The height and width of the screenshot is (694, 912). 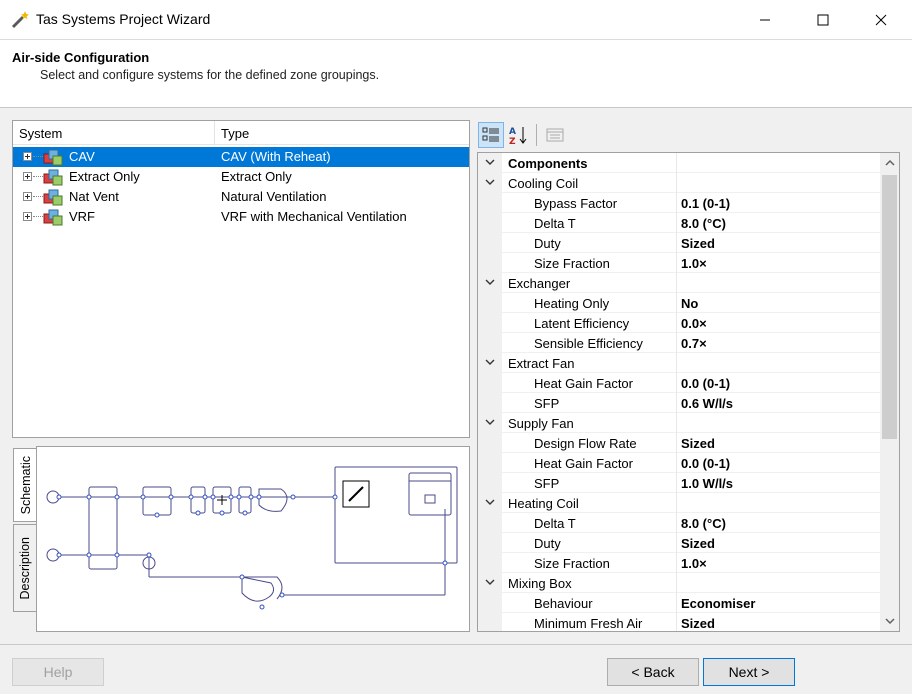 I want to click on back-button: < Back, so click(x=653, y=672).